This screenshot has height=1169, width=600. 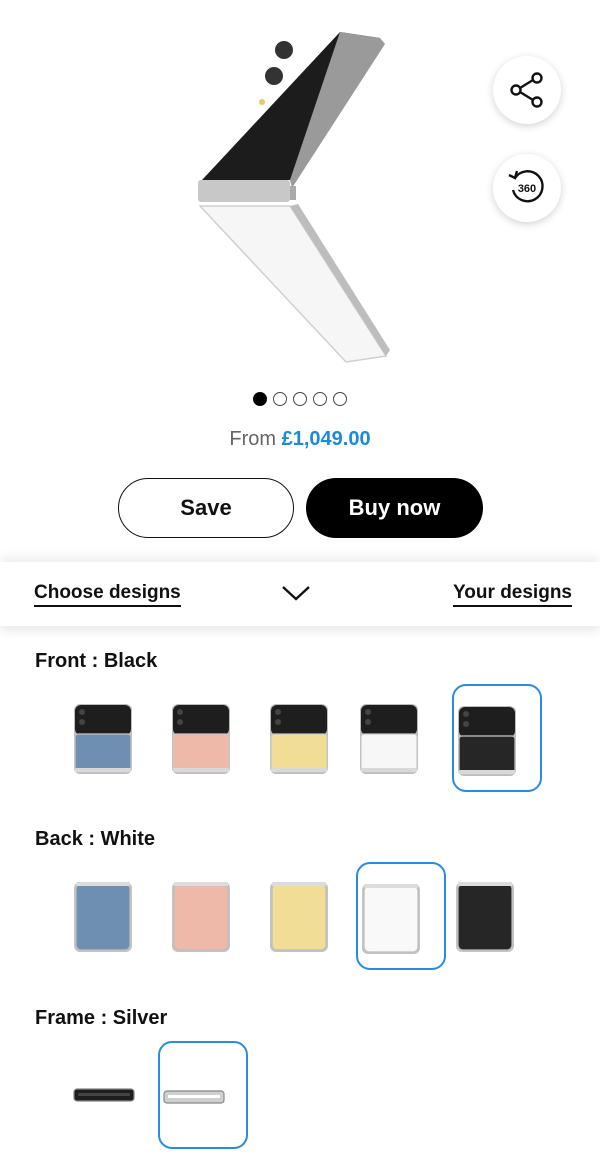 What do you see at coordinates (296, 593) in the screenshot?
I see `chevron-down-icon` at bounding box center [296, 593].